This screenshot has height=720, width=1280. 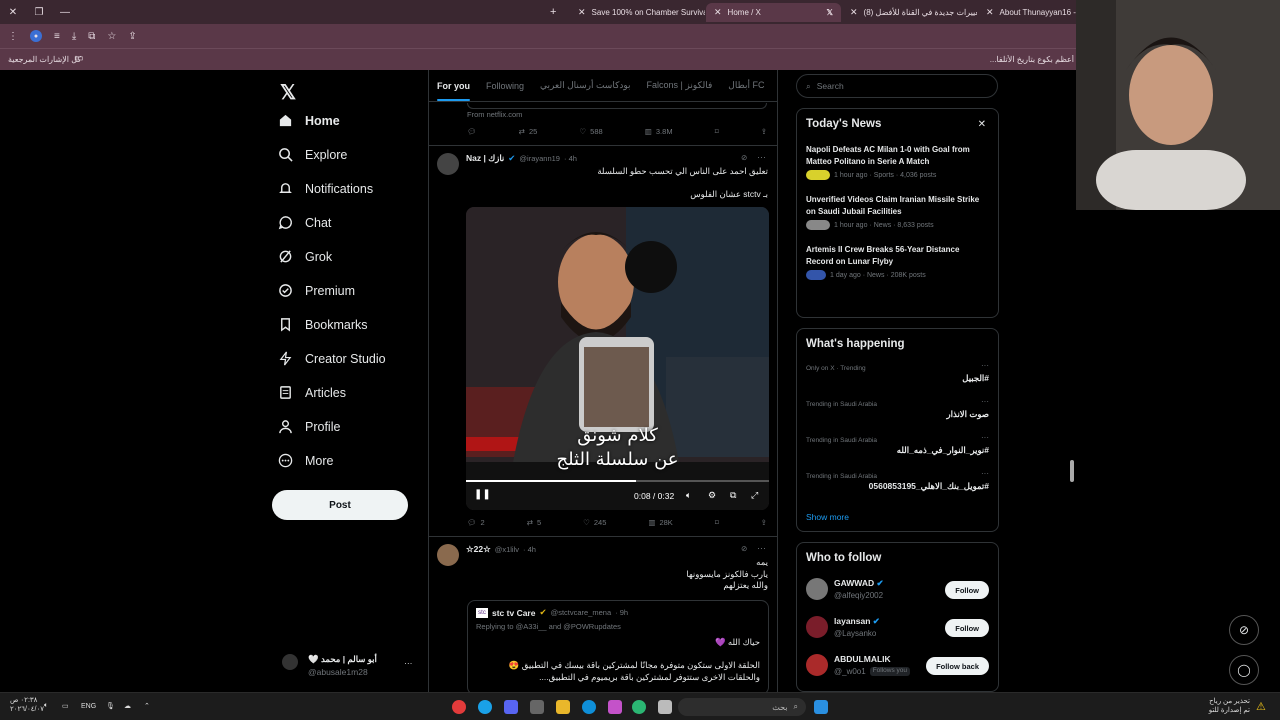 I want to click on bookmark-star-icon: ☆, so click(x=111, y=36).